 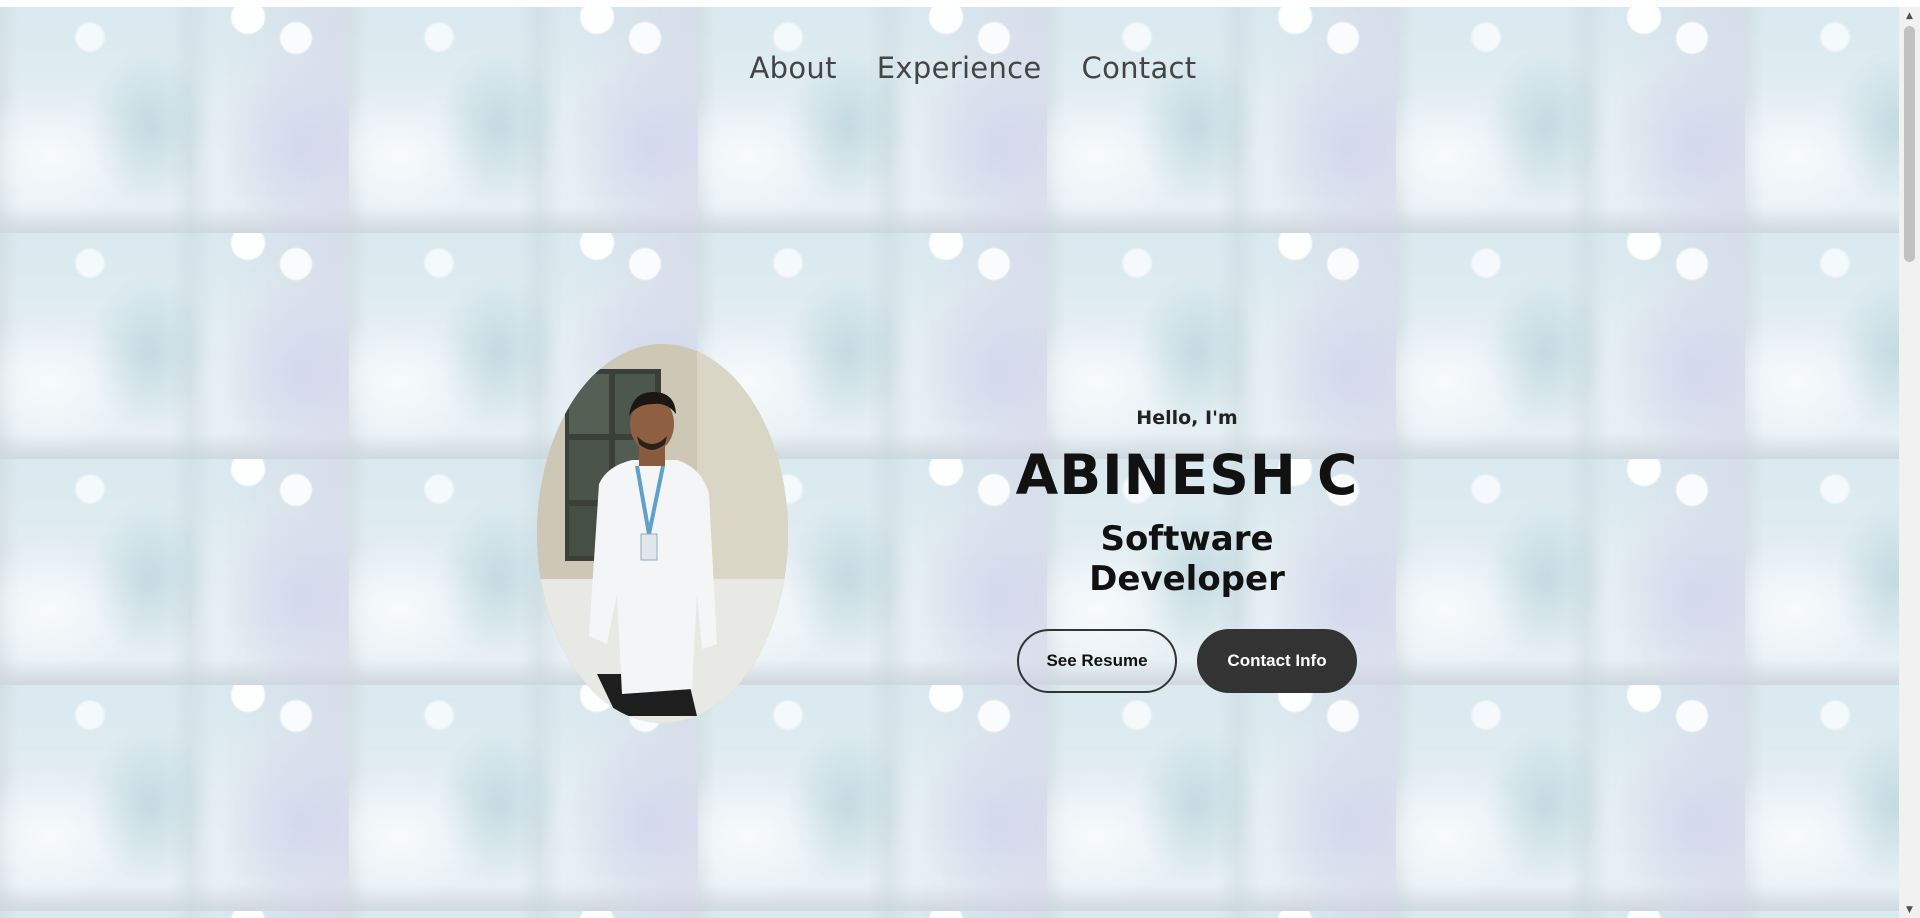 What do you see at coordinates (1909, 15) in the screenshot?
I see `scroll-up-icon: ▲` at bounding box center [1909, 15].